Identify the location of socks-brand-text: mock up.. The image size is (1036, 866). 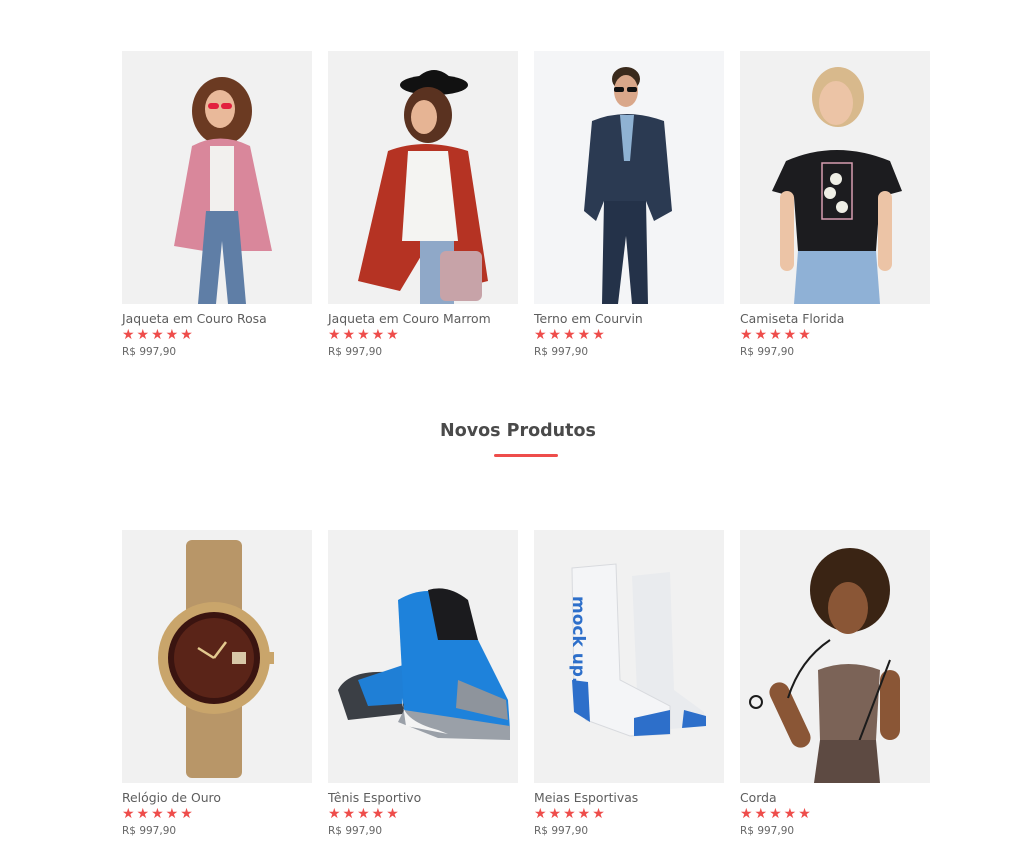
(578, 640).